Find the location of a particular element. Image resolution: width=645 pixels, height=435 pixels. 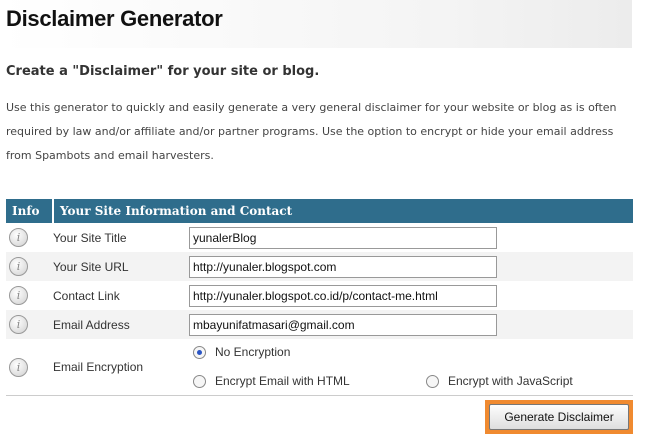

generate-disclaimer-button: Generate Disclaimer is located at coordinates (559, 417).